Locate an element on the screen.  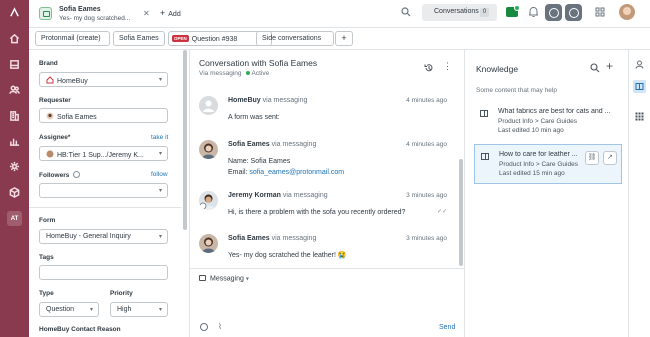
knowledge-book-icon is located at coordinates (639, 86).